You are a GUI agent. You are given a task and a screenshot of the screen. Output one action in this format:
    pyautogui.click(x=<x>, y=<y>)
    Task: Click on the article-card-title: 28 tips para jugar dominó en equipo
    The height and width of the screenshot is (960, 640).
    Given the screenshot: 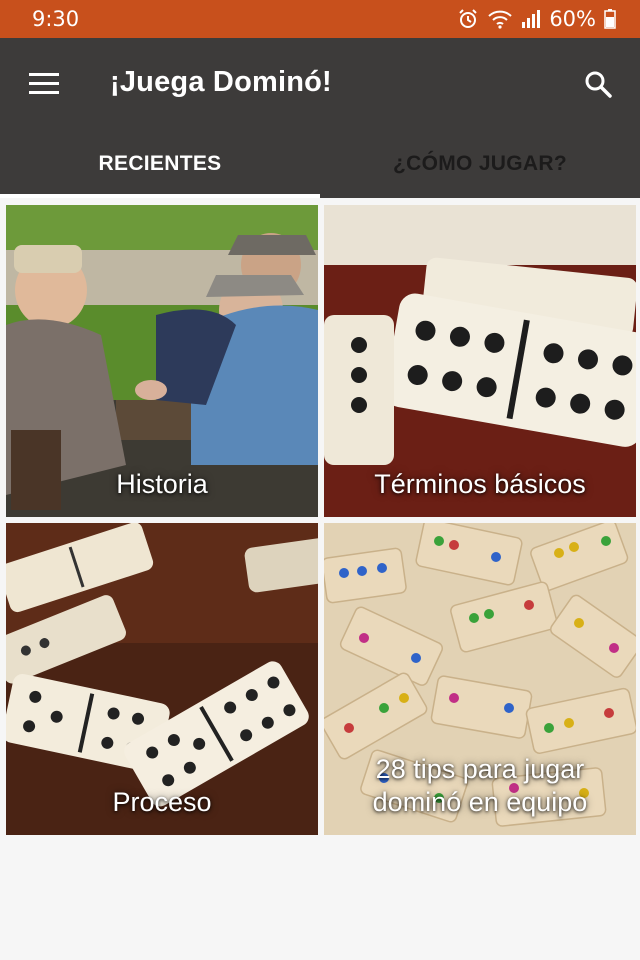 What is the action you would take?
    pyautogui.click(x=480, y=785)
    